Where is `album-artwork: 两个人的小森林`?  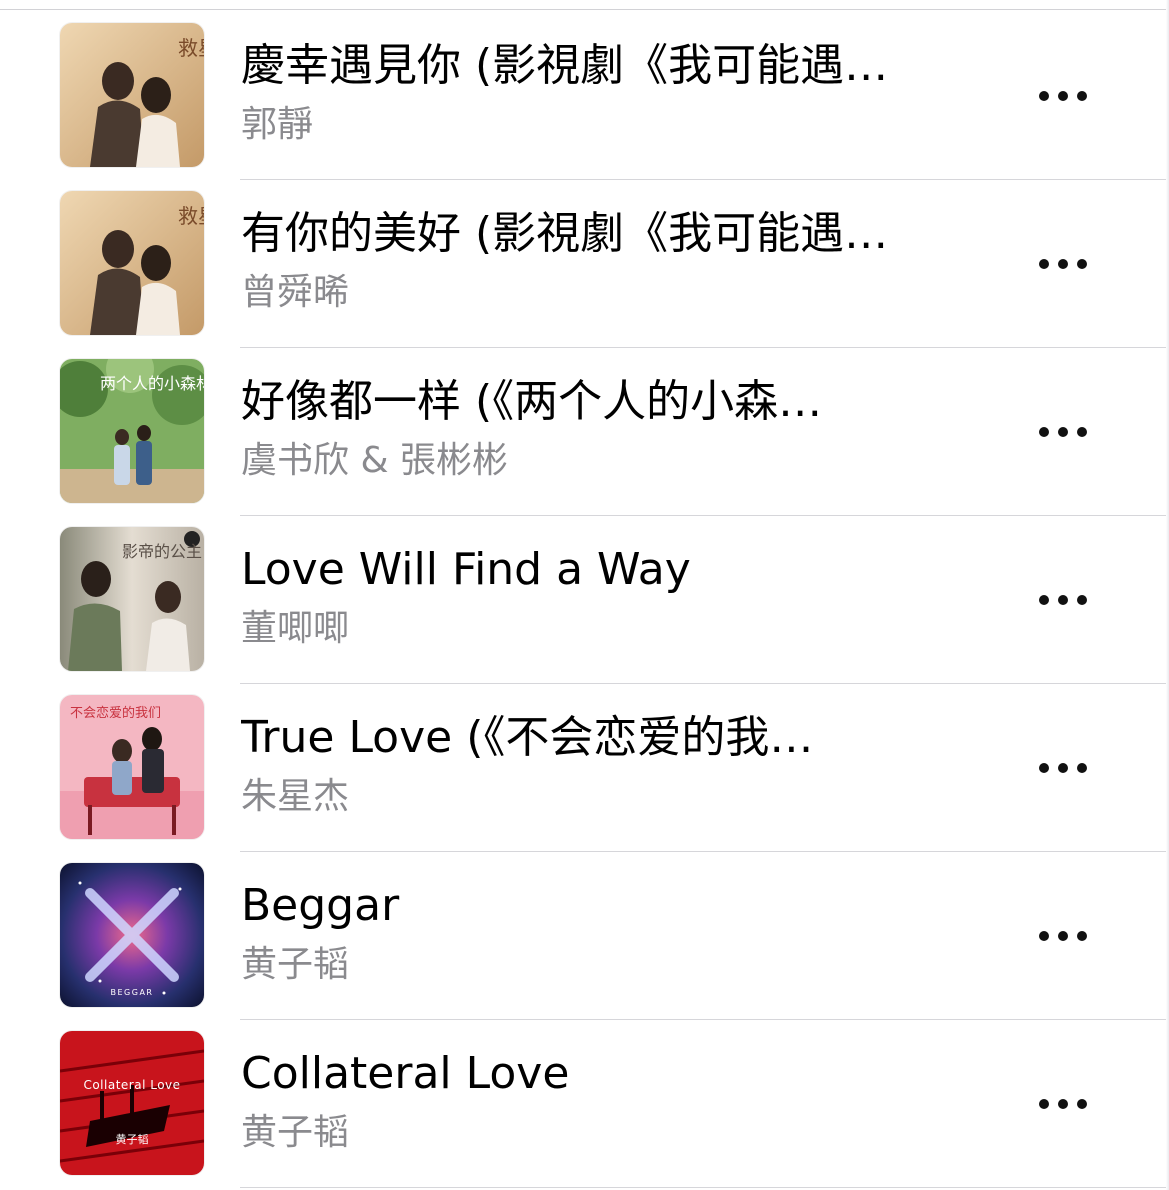
album-artwork: 两个人的小森林 is located at coordinates (132, 431).